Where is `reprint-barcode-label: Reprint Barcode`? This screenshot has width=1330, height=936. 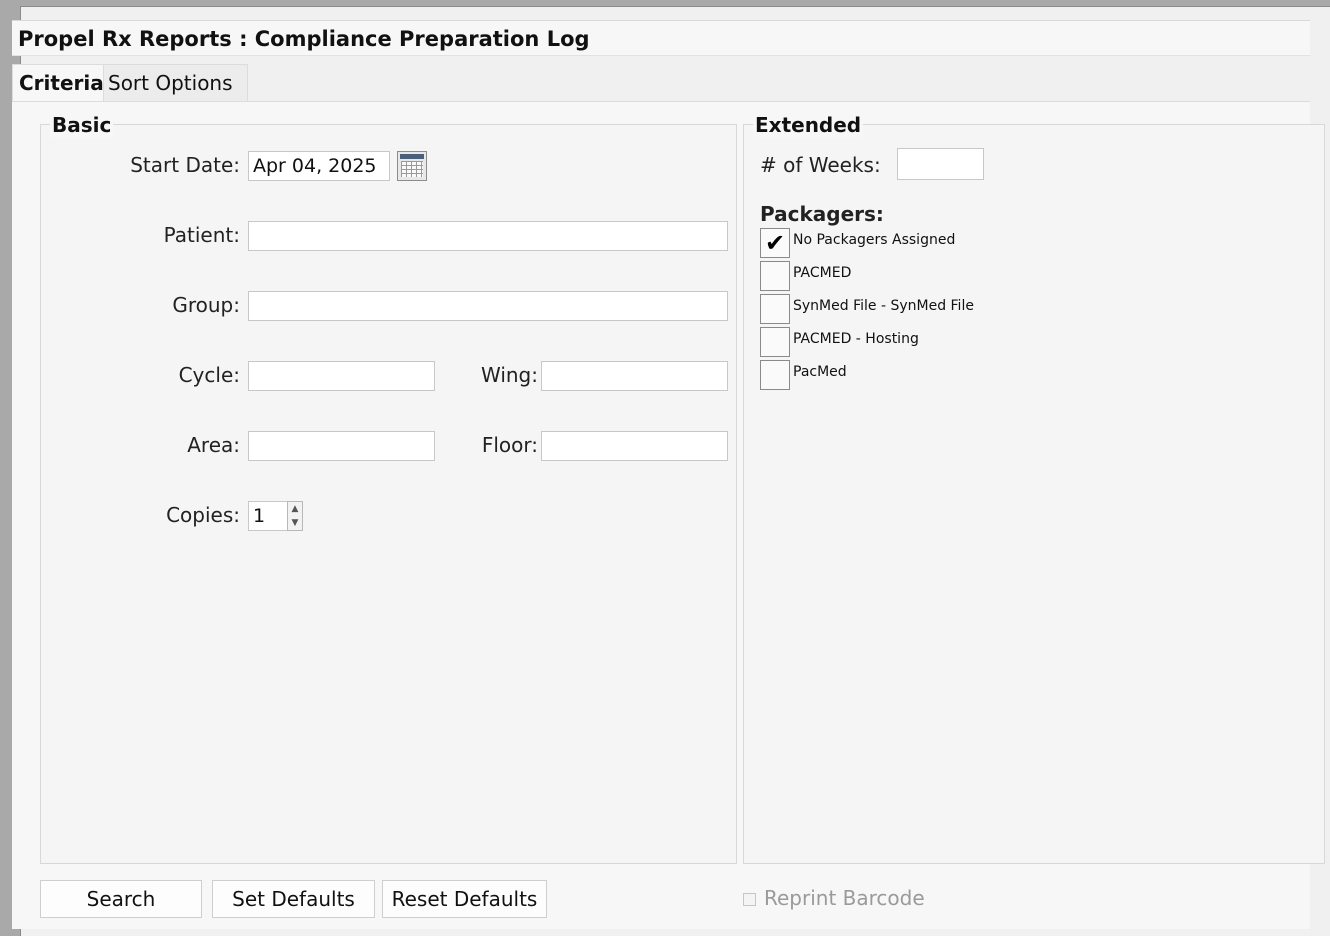
reprint-barcode-label: Reprint Barcode is located at coordinates (844, 898).